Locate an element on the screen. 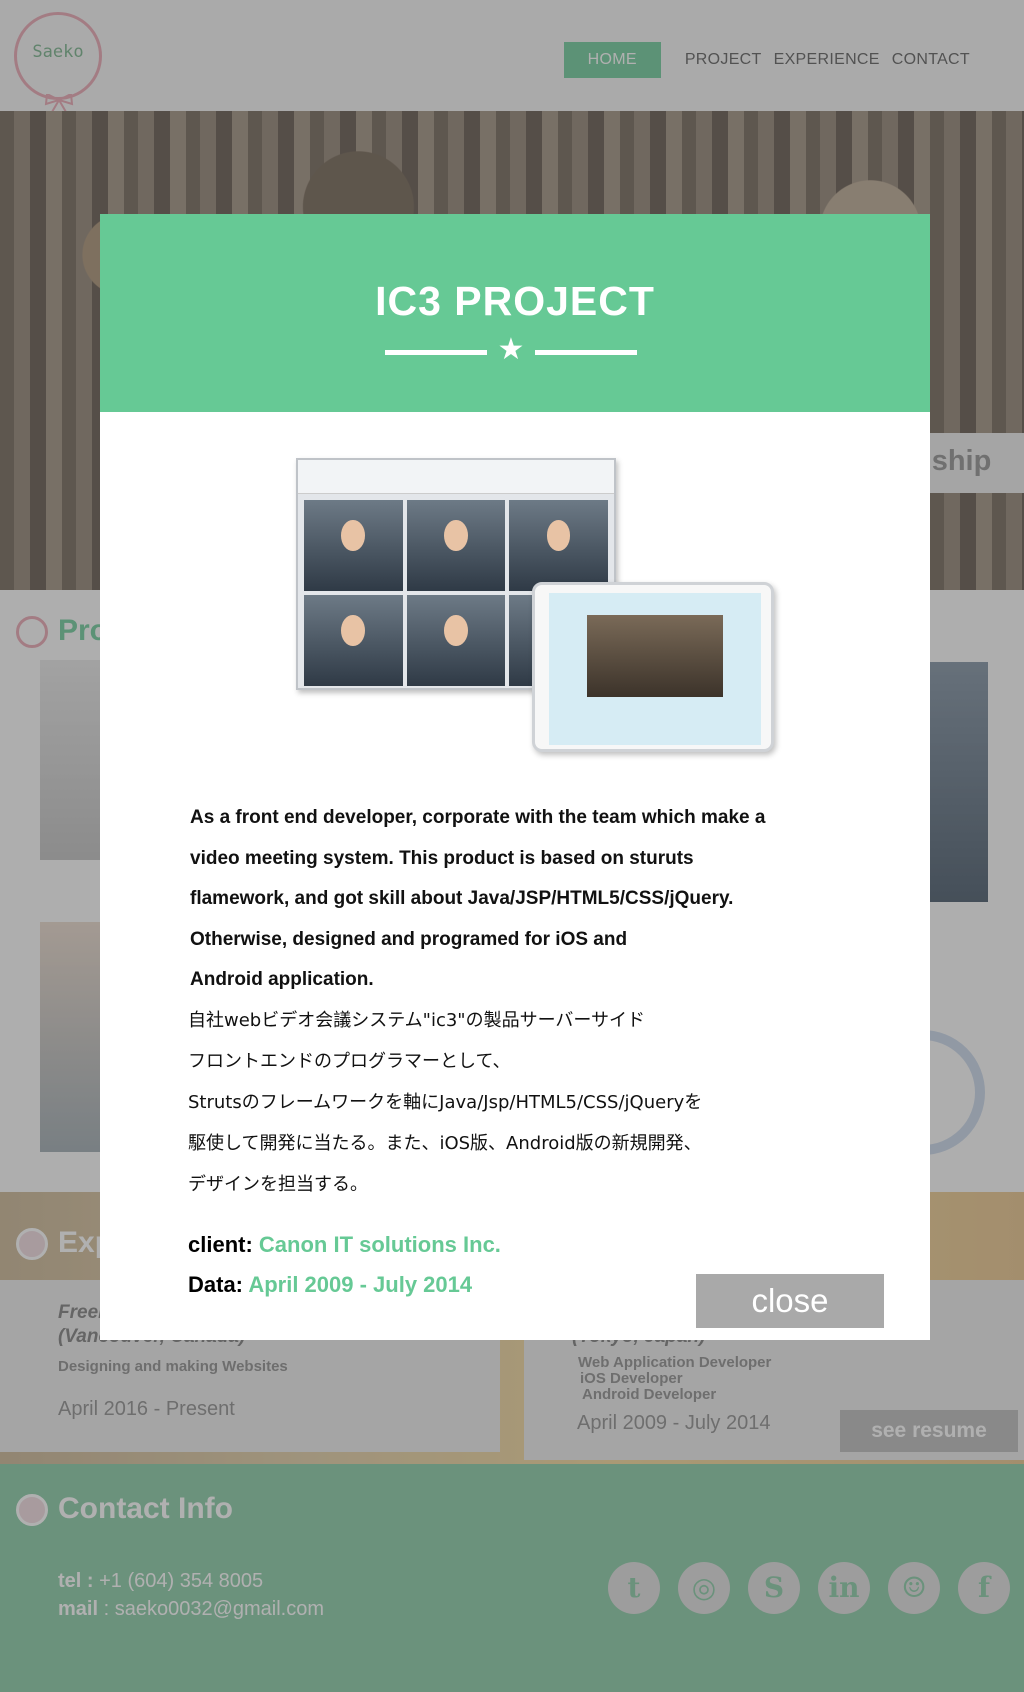 The height and width of the screenshot is (1692, 1024). description-line: フロントエンドのプログラマーとして、 is located at coordinates (349, 1061).